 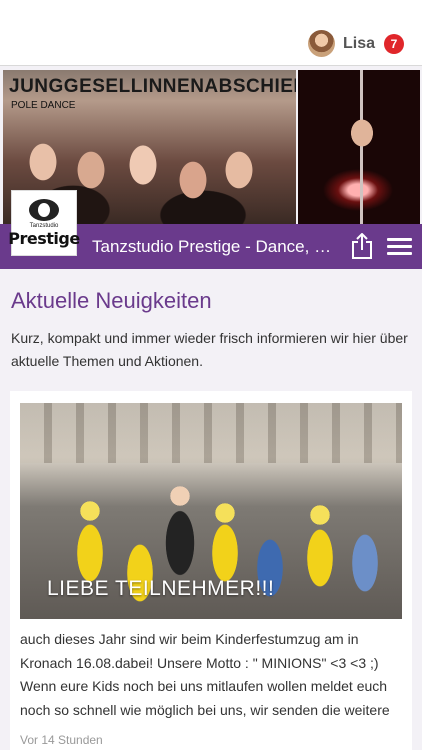 I want to click on dancer-figure, so click(x=362, y=133).